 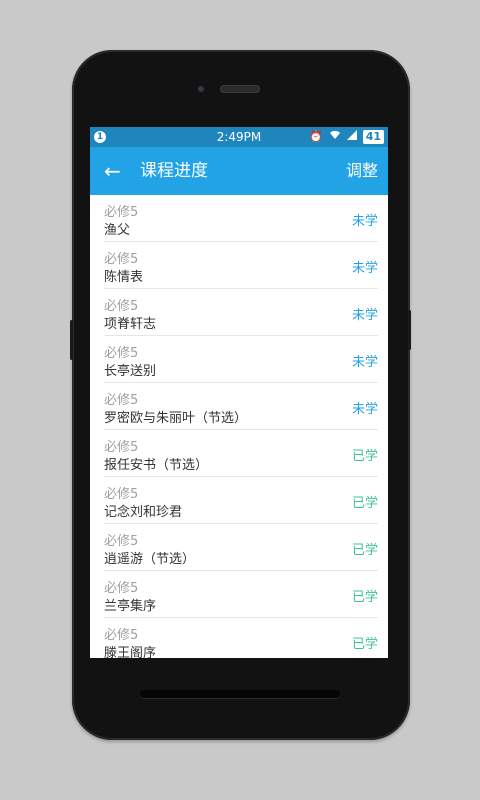 I want to click on lesson-row: 必修5 记念刘和珍君 已学, so click(x=241, y=500).